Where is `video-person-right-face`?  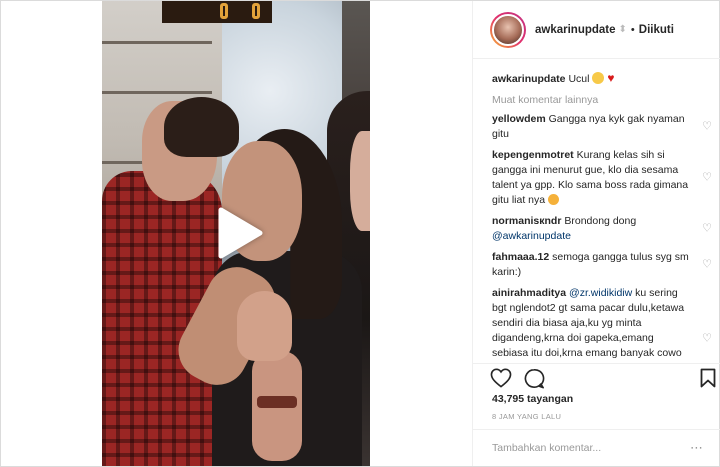
video-person-right-face is located at coordinates (360, 181).